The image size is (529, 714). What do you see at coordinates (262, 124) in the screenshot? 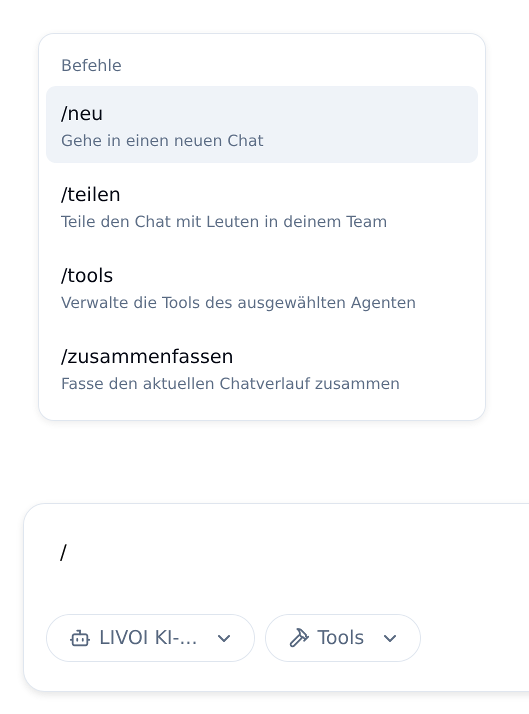
I see `command-item: /neu Gehe in einen neuen Chat` at bounding box center [262, 124].